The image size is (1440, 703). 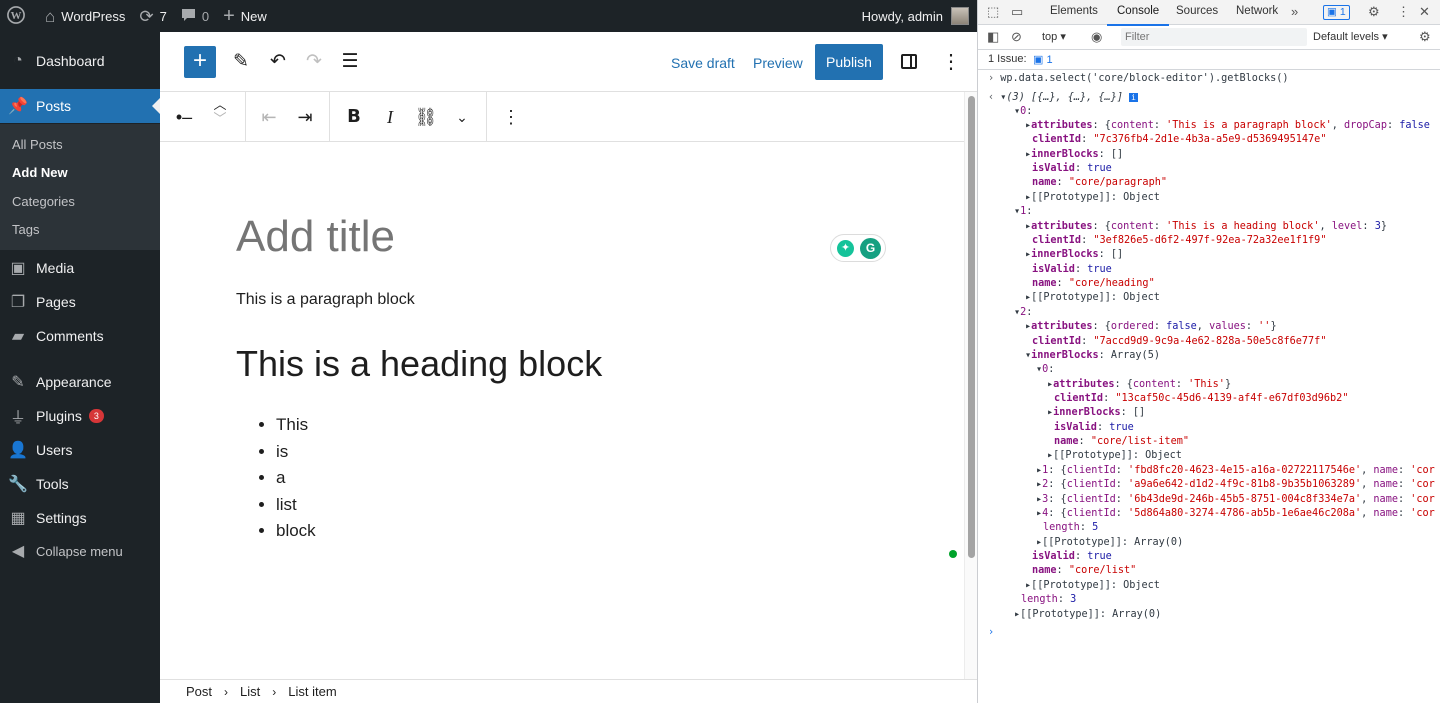 What do you see at coordinates (1424, 12) in the screenshot?
I see `close-icon: ✕` at bounding box center [1424, 12].